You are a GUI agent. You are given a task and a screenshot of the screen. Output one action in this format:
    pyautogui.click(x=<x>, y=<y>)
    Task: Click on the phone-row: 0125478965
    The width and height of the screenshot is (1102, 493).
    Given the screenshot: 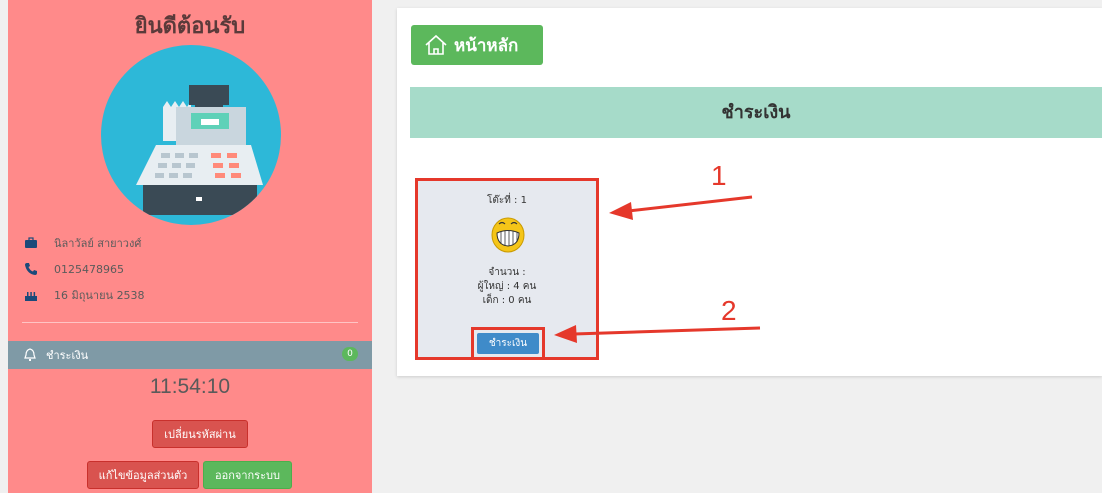 What is the action you would take?
    pyautogui.click(x=74, y=269)
    